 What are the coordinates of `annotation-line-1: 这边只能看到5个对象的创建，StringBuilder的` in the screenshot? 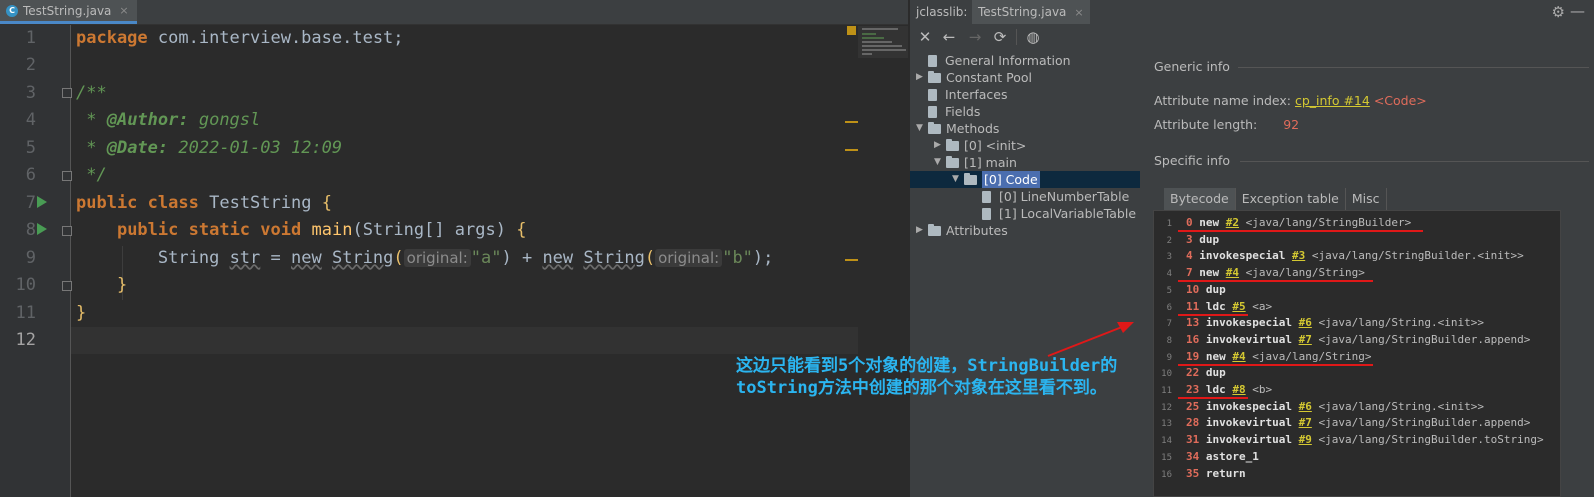 It's located at (927, 366).